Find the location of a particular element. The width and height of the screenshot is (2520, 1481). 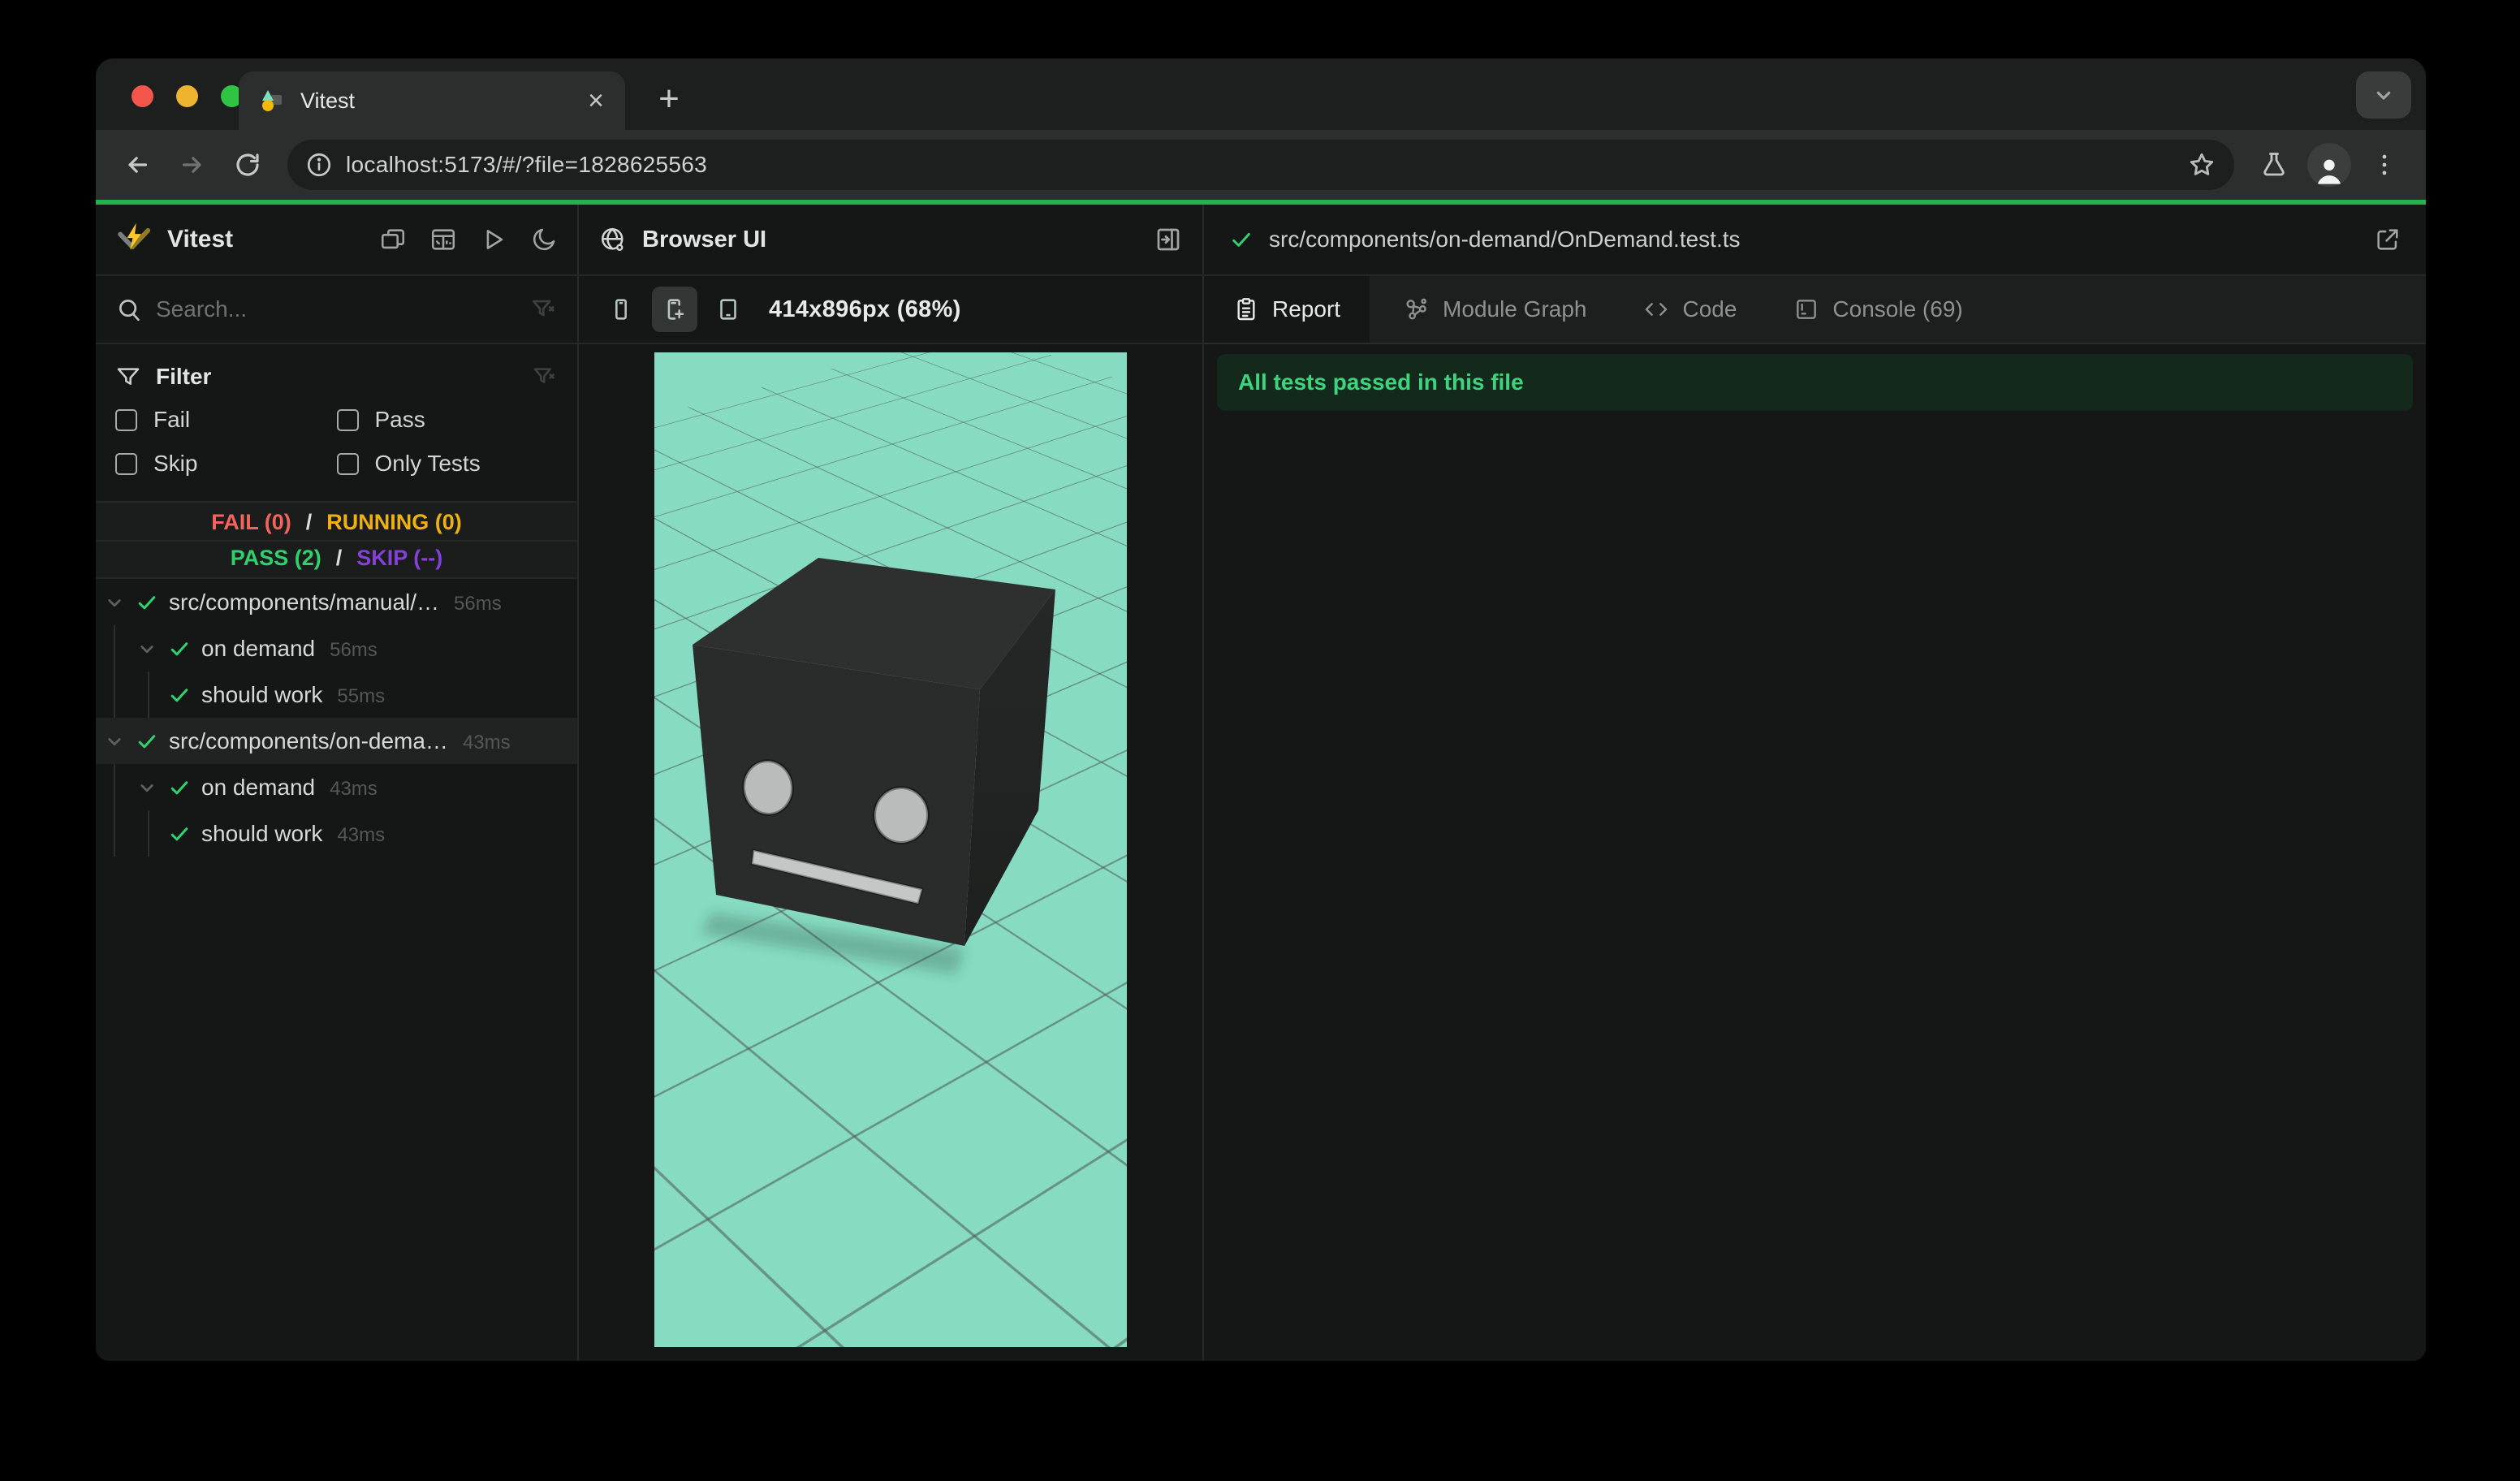

new-tab-button: + is located at coordinates (669, 99).